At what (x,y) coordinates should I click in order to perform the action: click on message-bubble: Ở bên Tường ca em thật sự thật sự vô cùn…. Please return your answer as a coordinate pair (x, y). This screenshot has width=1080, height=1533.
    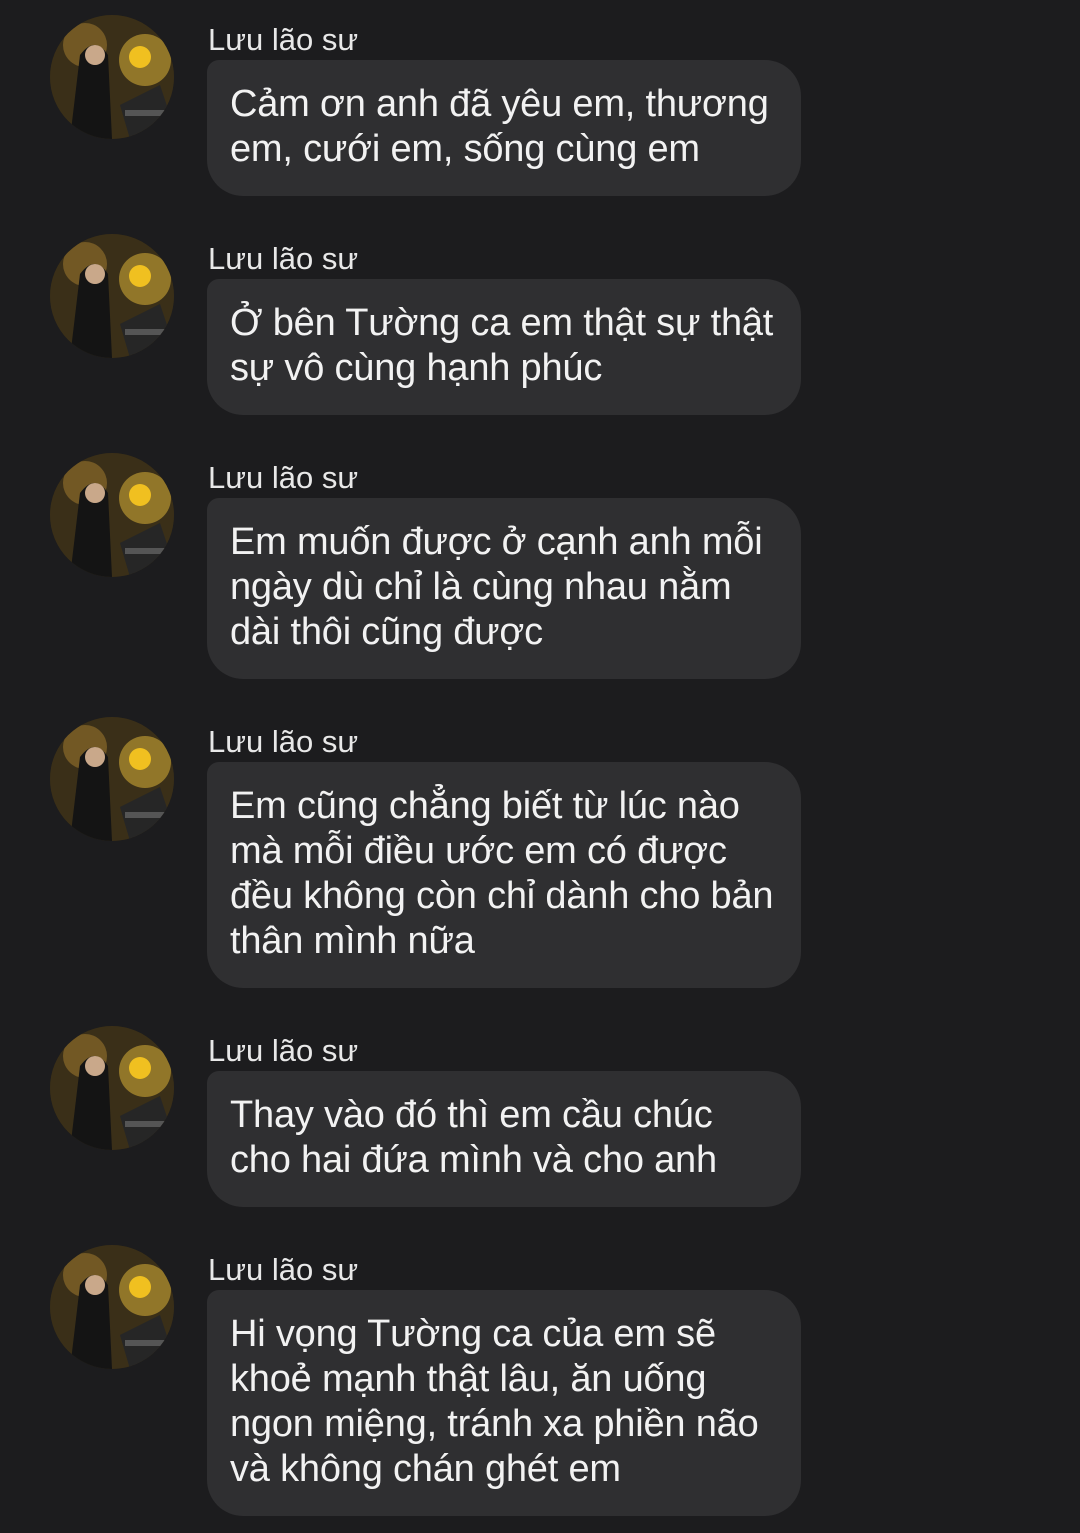
    Looking at the image, I should click on (504, 347).